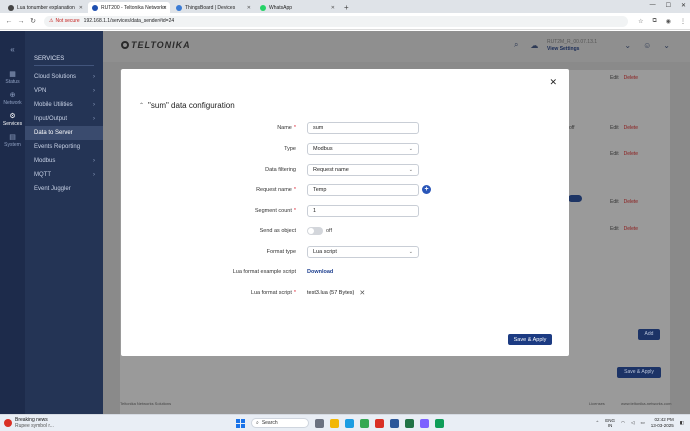 This screenshot has width=690, height=431. What do you see at coordinates (682, 423) in the screenshot?
I see `notification-icon: ◧` at bounding box center [682, 423].